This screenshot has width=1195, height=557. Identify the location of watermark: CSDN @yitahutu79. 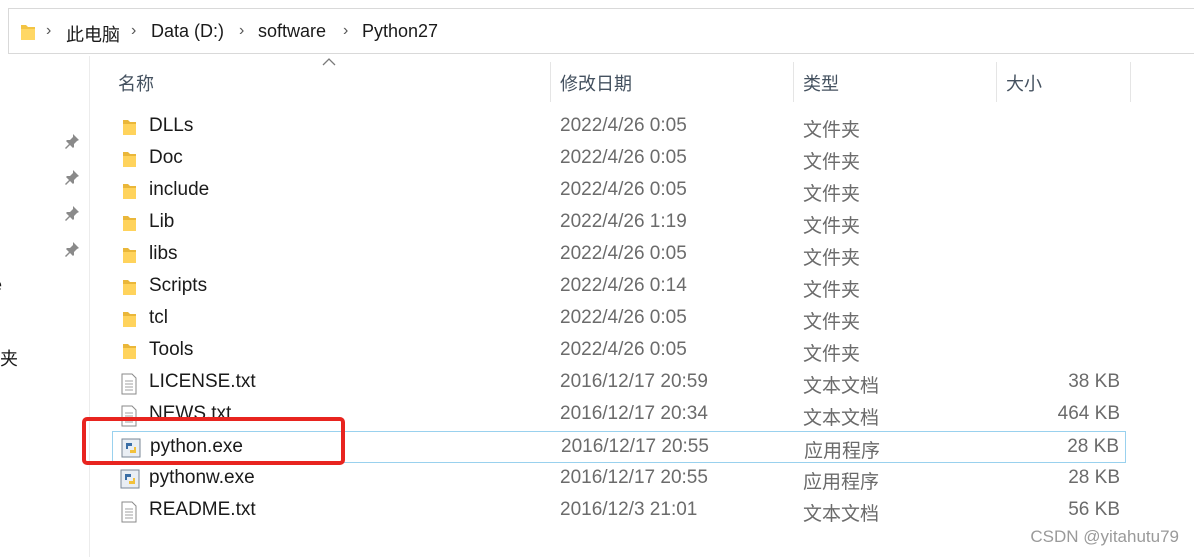
(1104, 536).